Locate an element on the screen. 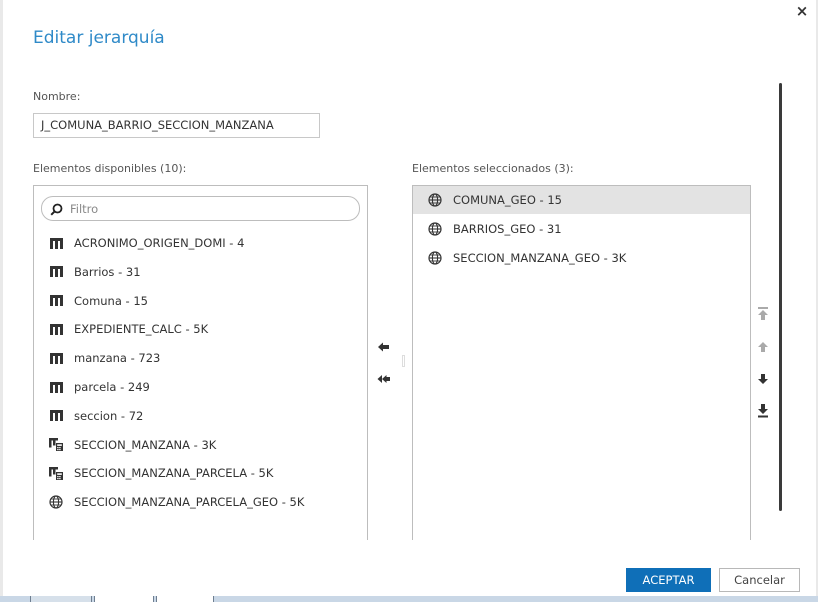 This screenshot has width=818, height=602. arrow-up-icon is located at coordinates (763, 347).